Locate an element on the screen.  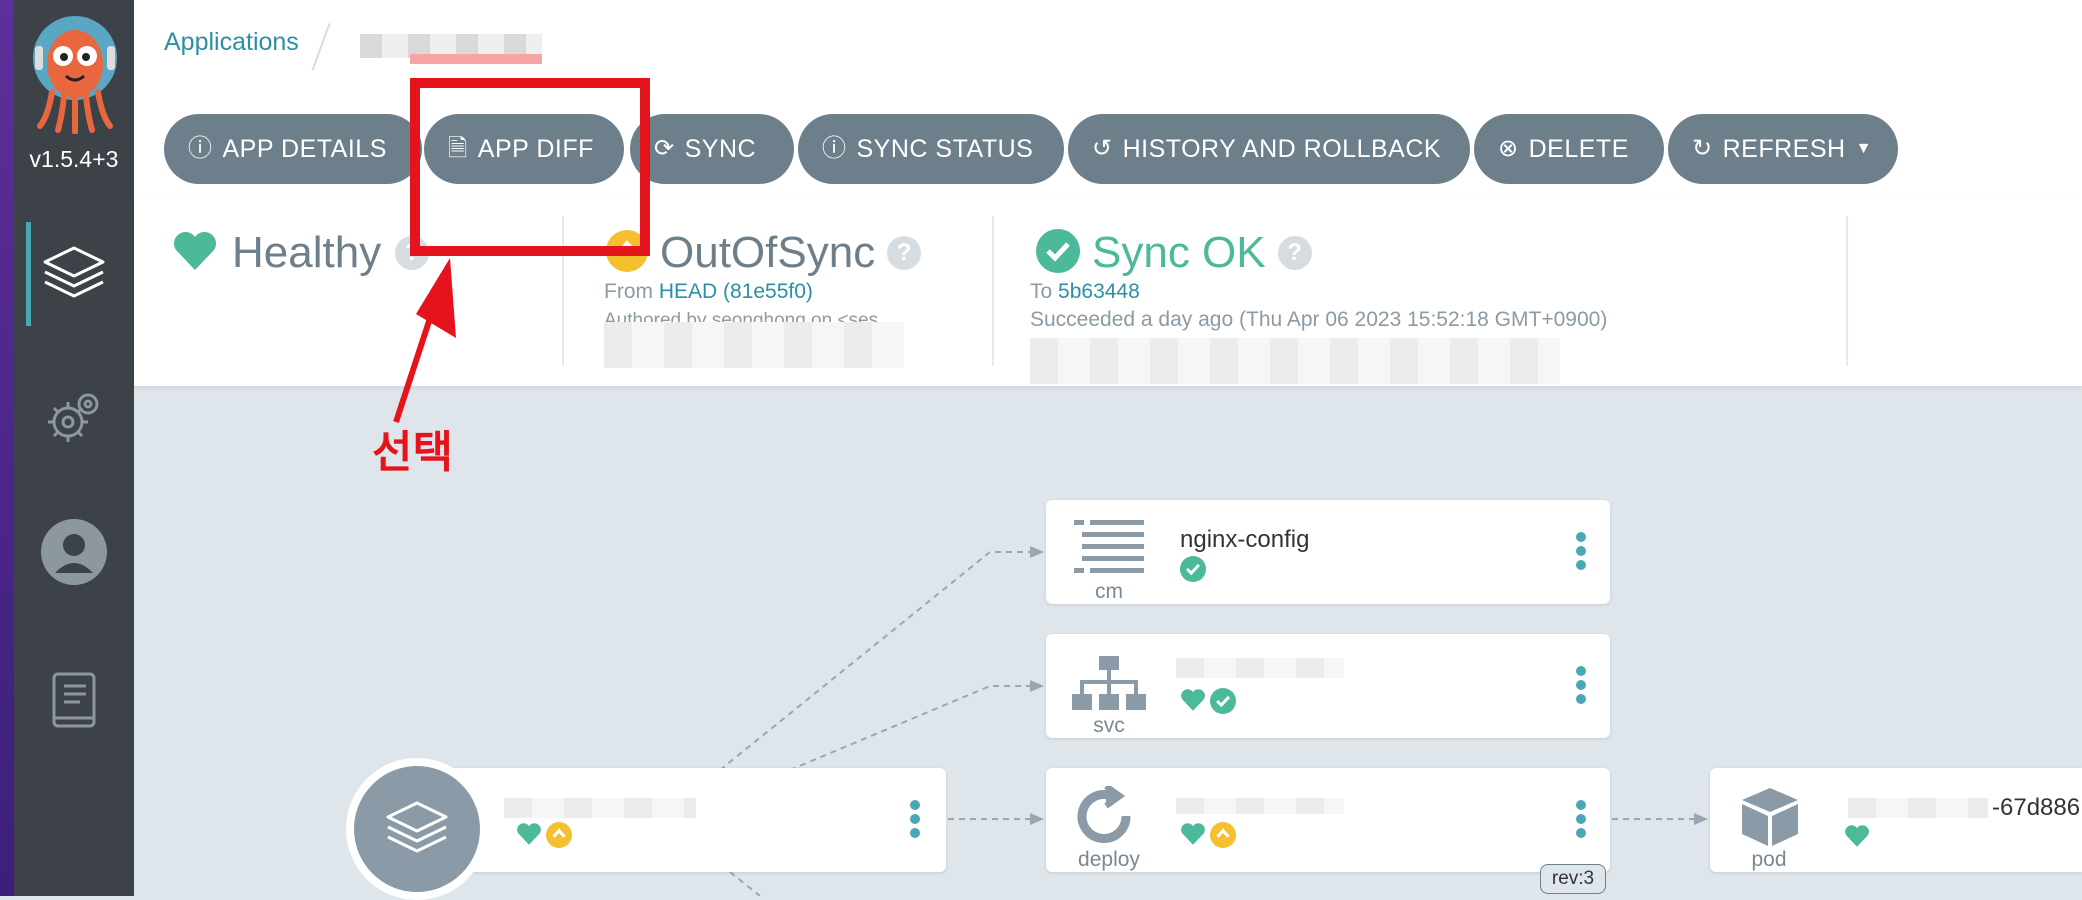
revision-badge: rev:3 is located at coordinates (1573, 879).